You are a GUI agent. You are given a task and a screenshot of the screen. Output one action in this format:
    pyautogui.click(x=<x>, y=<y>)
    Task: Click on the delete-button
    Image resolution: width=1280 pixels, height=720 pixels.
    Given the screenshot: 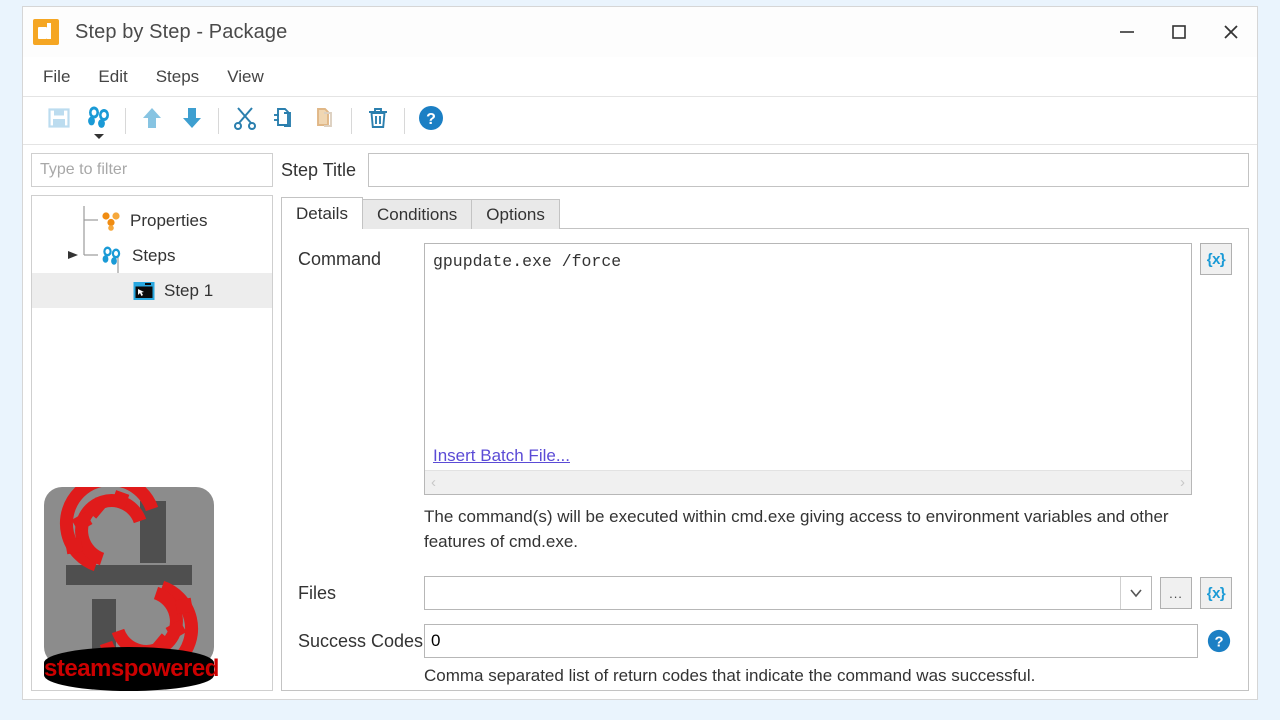 What is the action you would take?
    pyautogui.click(x=378, y=121)
    